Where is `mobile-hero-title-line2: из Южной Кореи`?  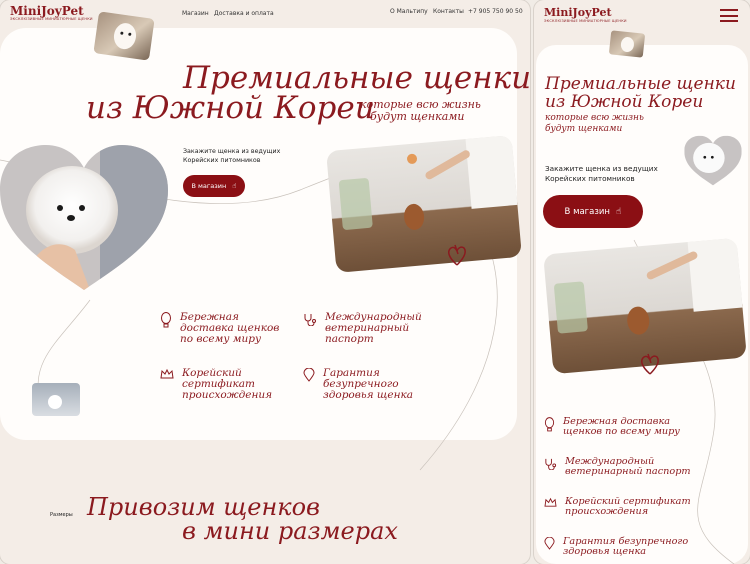 mobile-hero-title-line2: из Южной Кореи is located at coordinates (624, 102).